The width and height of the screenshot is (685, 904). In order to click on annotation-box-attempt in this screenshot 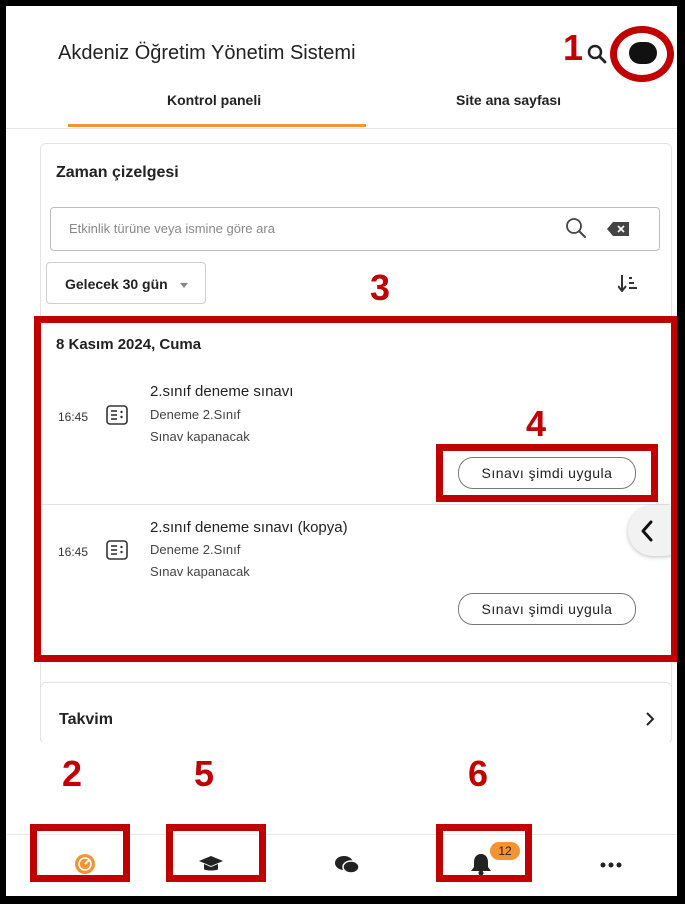, I will do `click(547, 473)`.